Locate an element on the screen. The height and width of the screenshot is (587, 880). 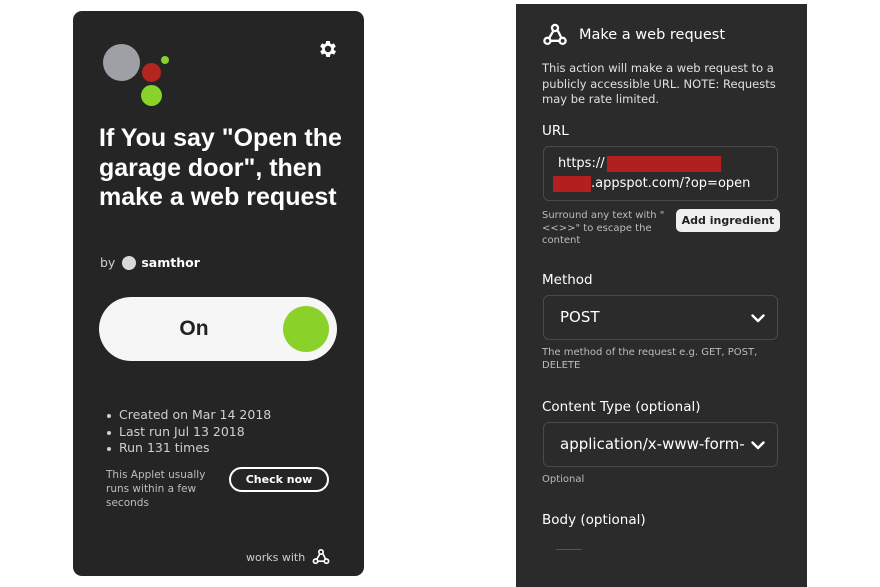
avatar is located at coordinates (129, 262).